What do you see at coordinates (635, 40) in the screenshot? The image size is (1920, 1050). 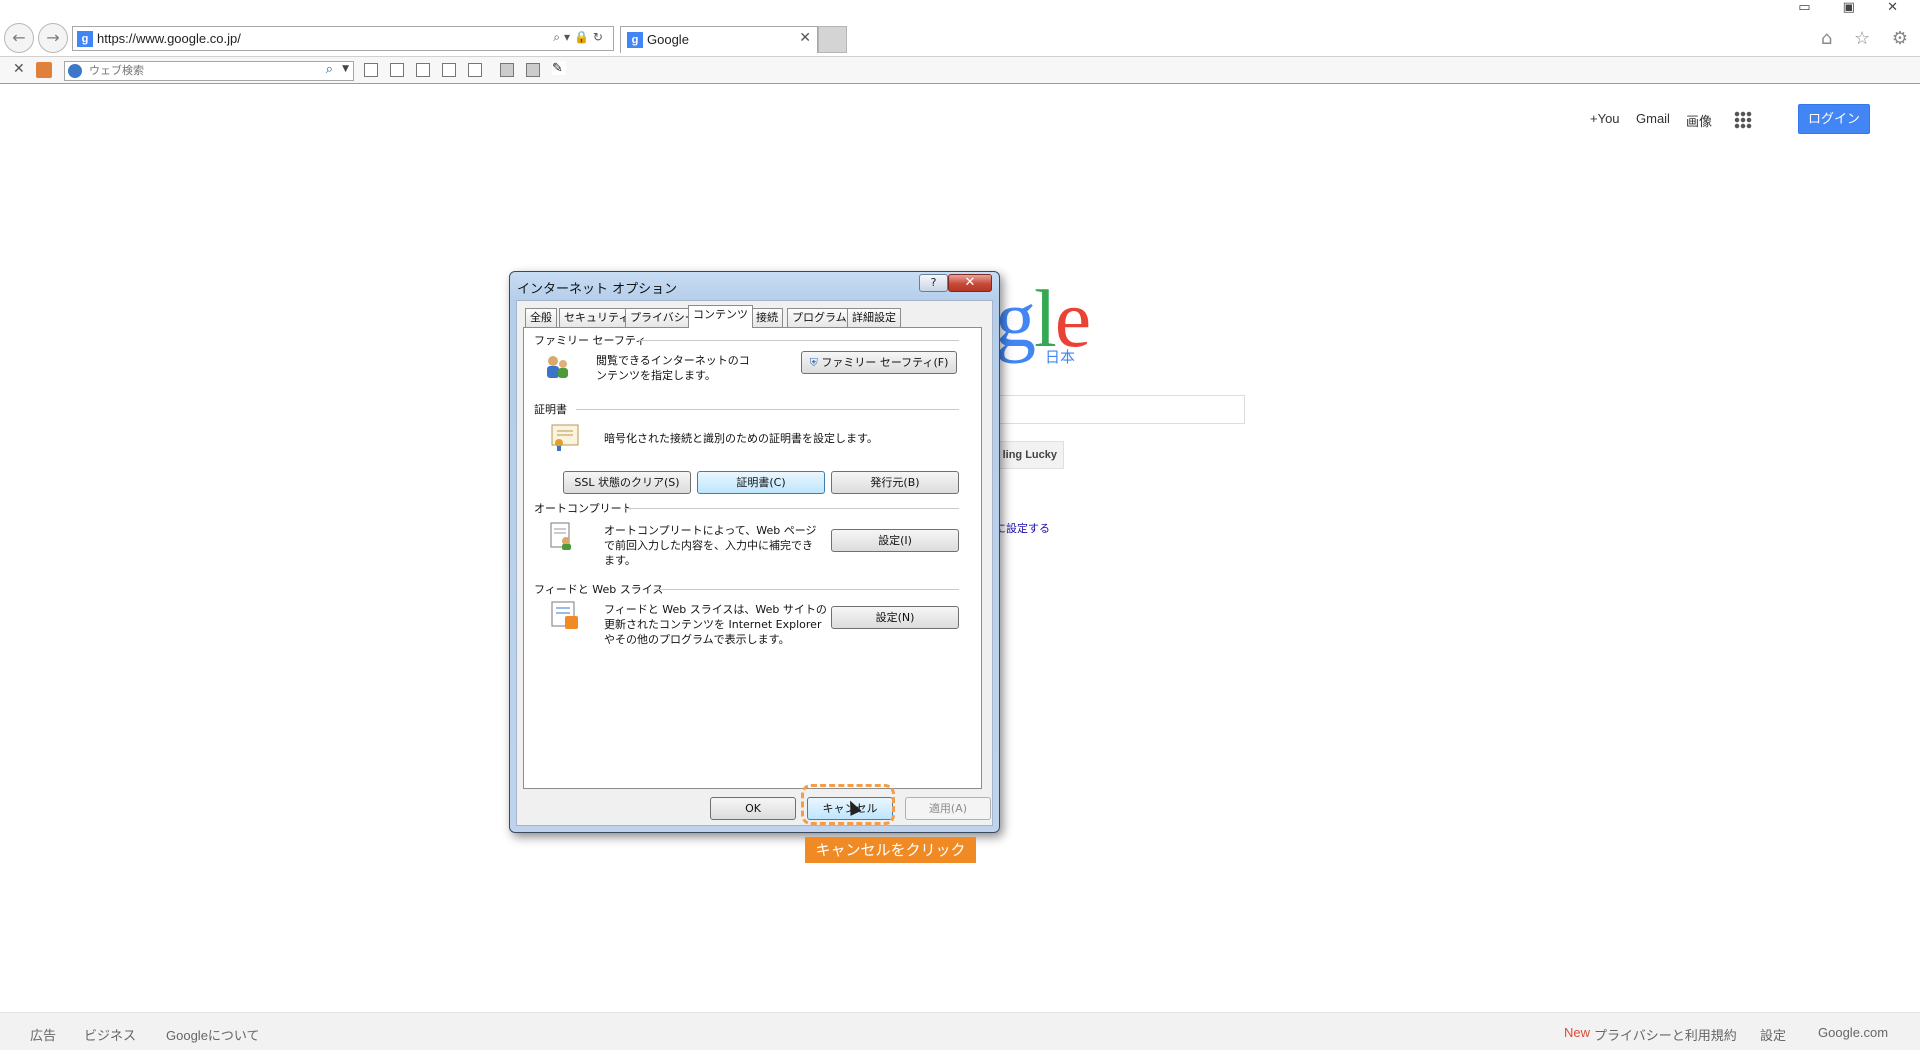 I see `tab-favicon-icon: g` at bounding box center [635, 40].